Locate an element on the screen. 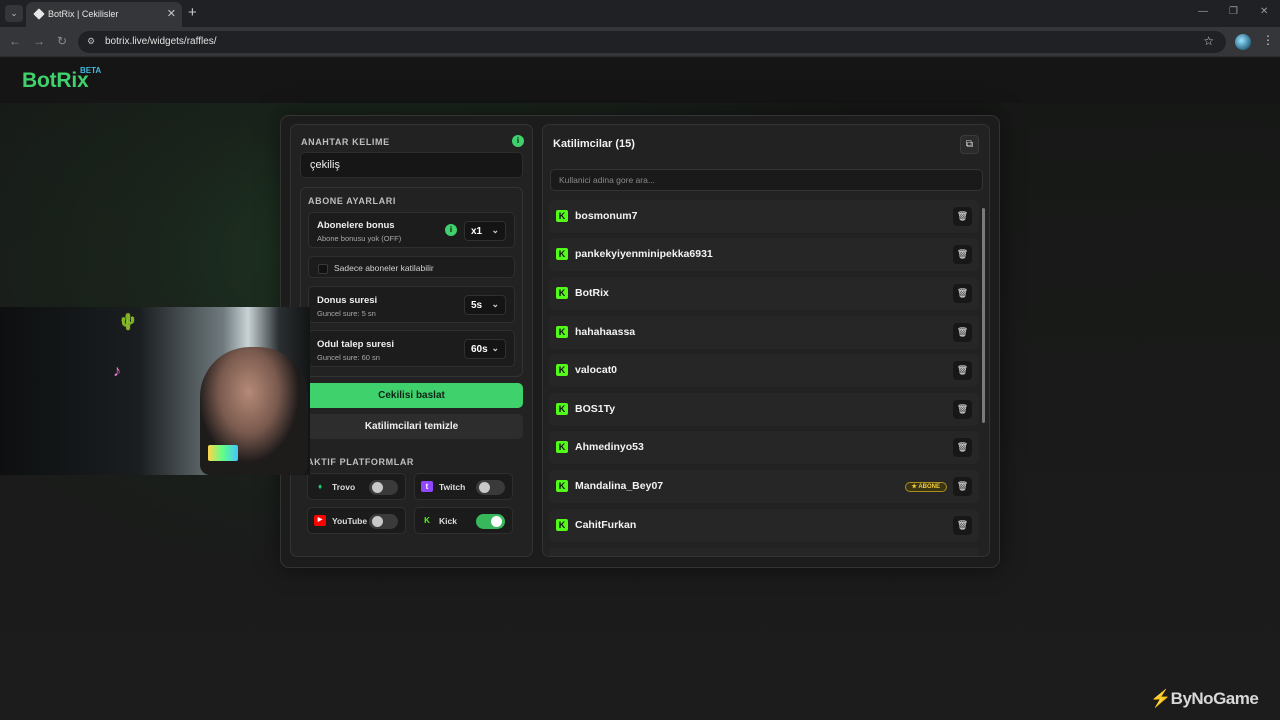  menu-icon: ⋮ is located at coordinates (1268, 40).